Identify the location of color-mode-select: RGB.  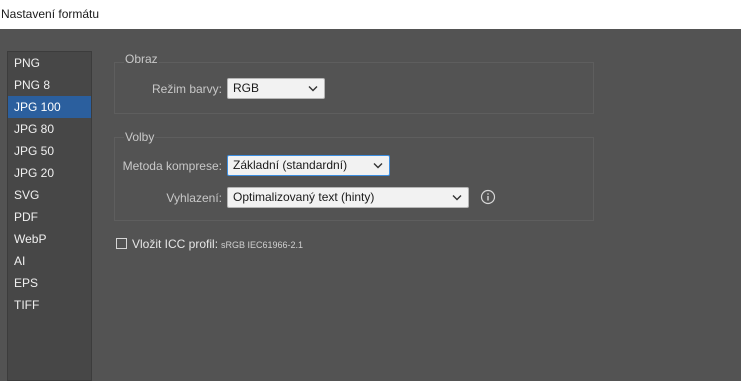
(276, 88).